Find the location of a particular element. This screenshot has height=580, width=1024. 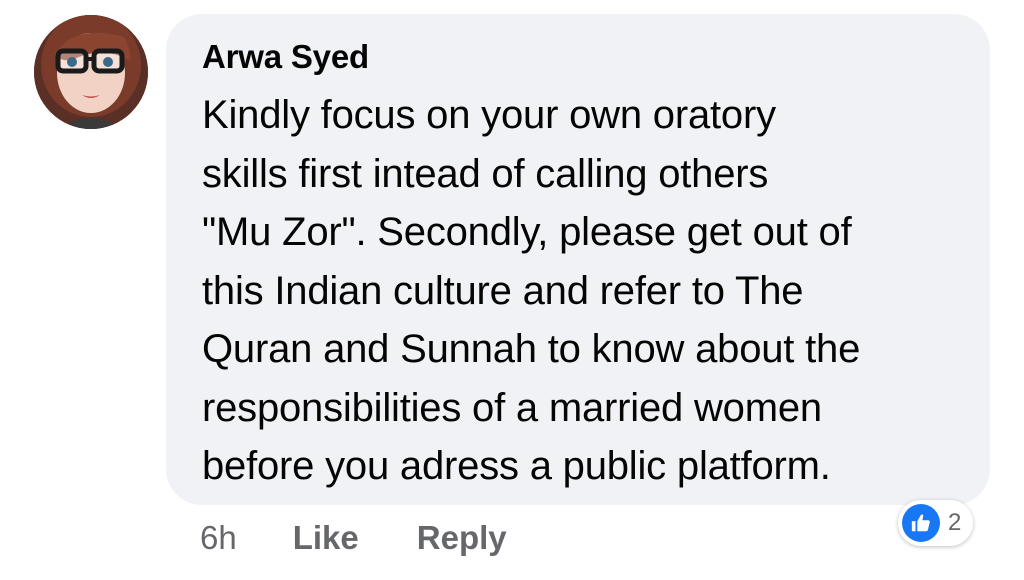

comment-actions: 6h Like Reply is located at coordinates (382, 538).